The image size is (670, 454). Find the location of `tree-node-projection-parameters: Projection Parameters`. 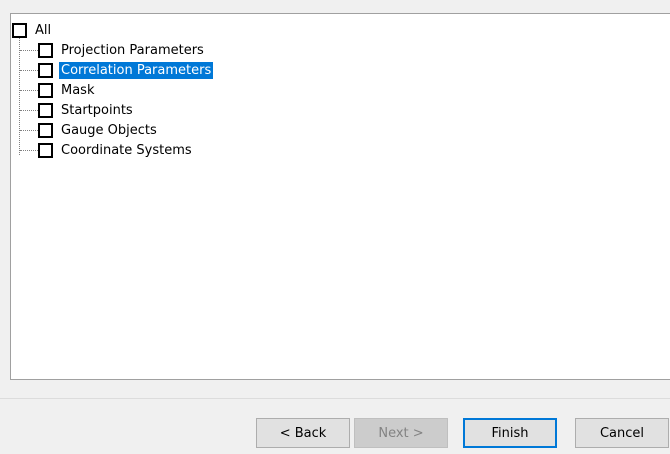

tree-node-projection-parameters: Projection Parameters is located at coordinates (122, 50).